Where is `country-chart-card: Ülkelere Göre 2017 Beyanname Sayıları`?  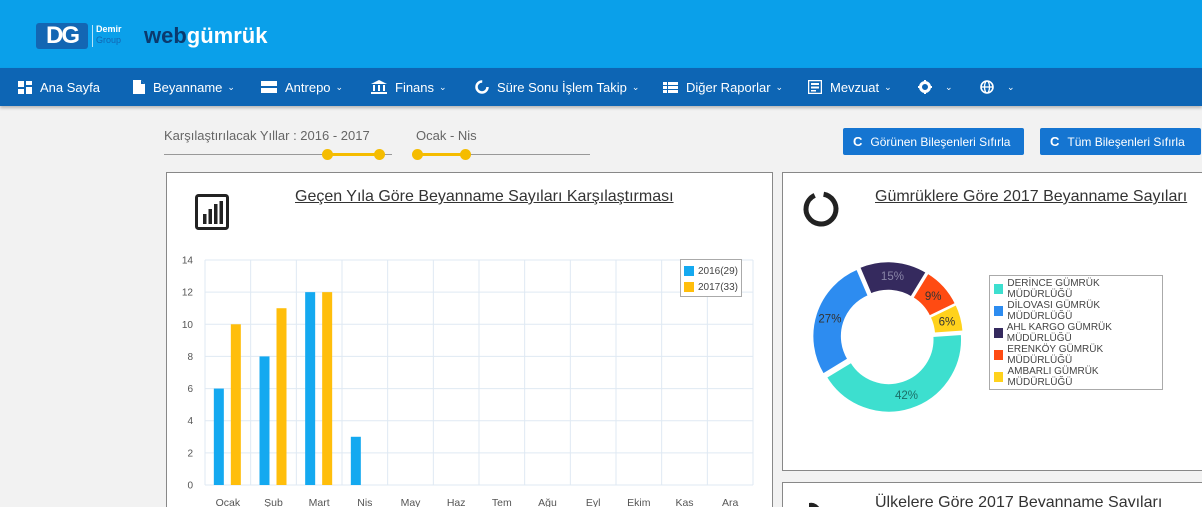 country-chart-card: Ülkelere Göre 2017 Beyanname Sayıları is located at coordinates (992, 494).